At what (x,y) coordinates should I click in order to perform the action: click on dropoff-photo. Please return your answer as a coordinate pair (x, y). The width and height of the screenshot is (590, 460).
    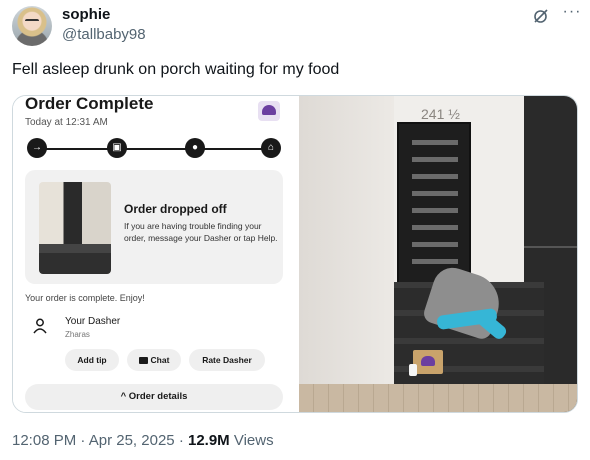
    Looking at the image, I should click on (75, 228).